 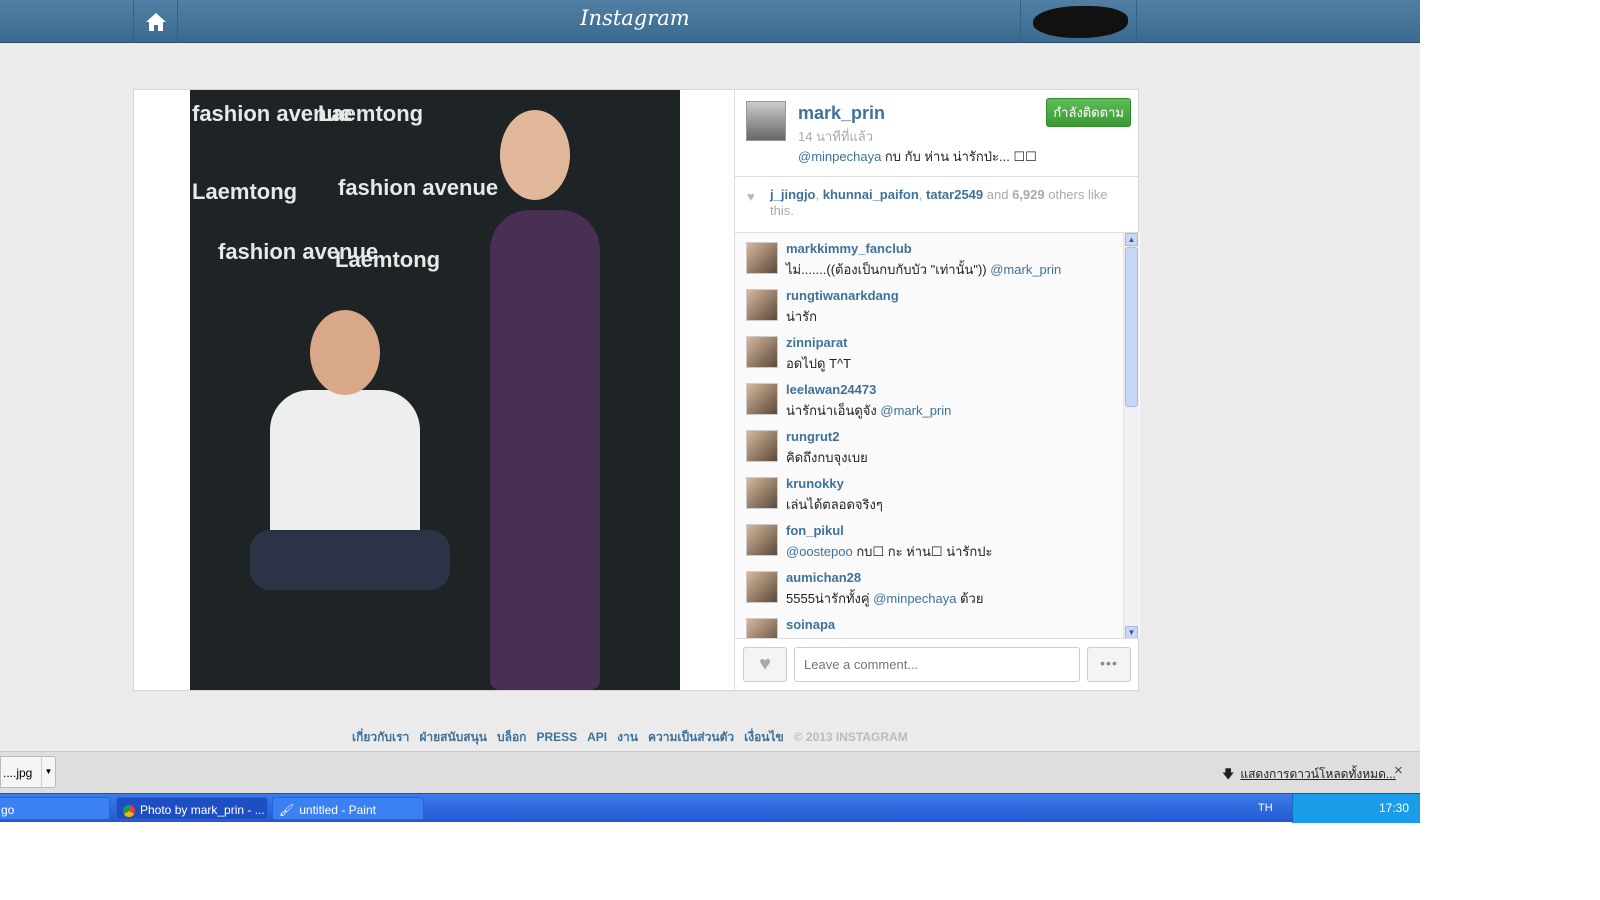 I want to click on comment-text: อดไปดู T^T, so click(x=819, y=363).